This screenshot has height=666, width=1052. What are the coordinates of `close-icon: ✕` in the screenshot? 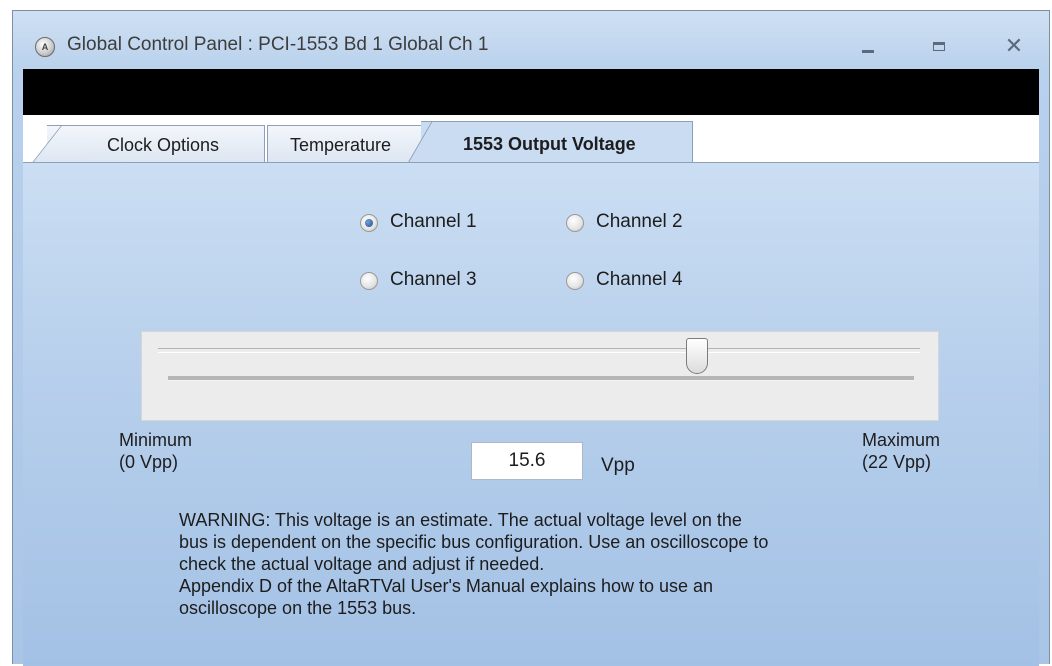 It's located at (1014, 46).